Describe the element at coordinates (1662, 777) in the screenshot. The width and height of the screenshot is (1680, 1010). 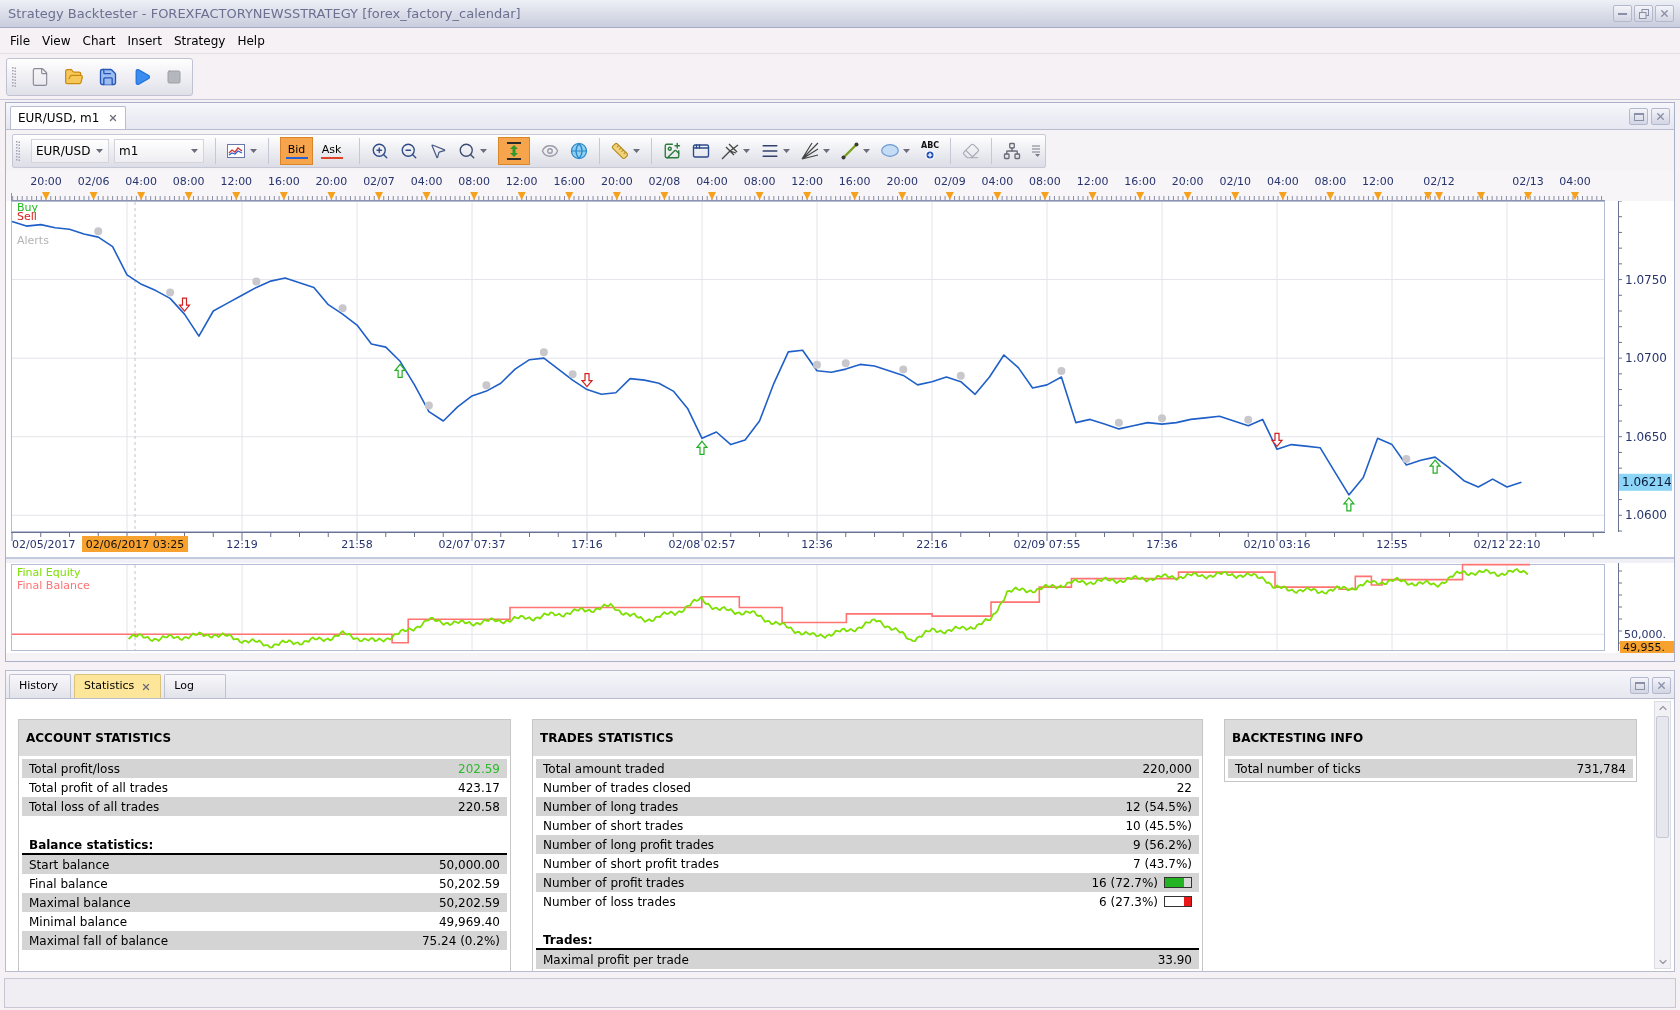
I see `scrollbar-thumb` at that location.